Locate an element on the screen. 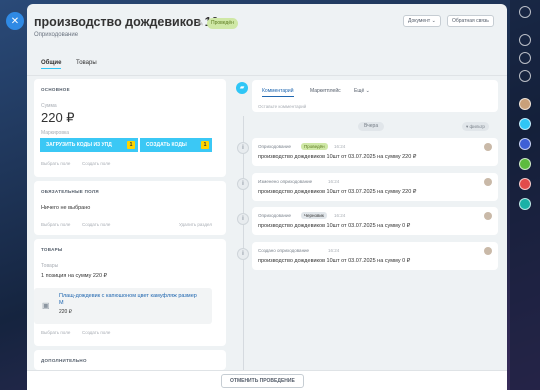 The image size is (540, 390). image-placeholder-icon: ▣ is located at coordinates (46, 305).